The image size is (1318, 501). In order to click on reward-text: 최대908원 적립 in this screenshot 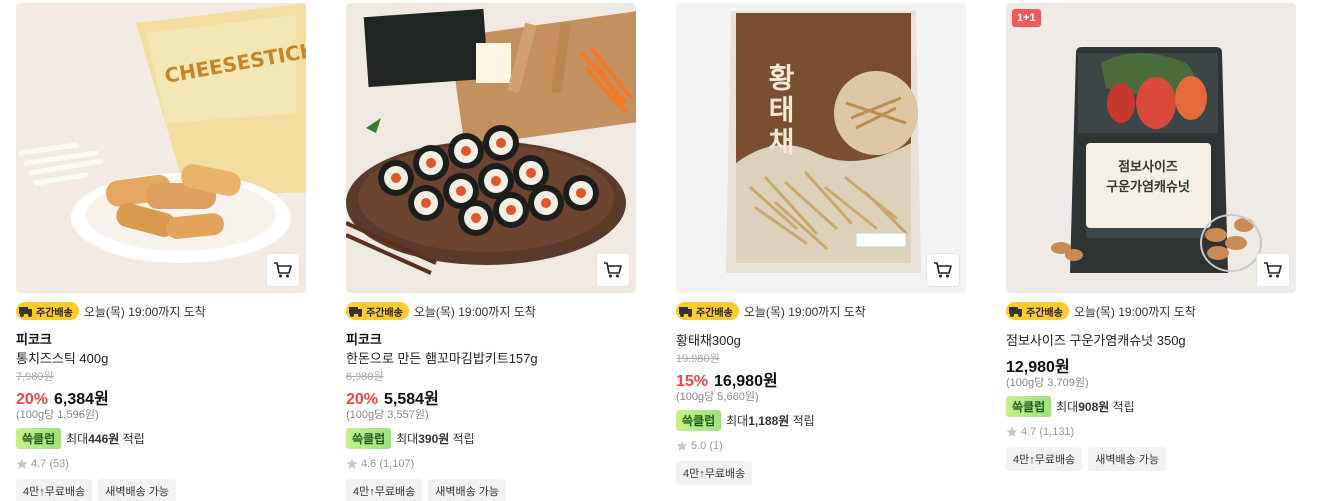, I will do `click(1095, 406)`.